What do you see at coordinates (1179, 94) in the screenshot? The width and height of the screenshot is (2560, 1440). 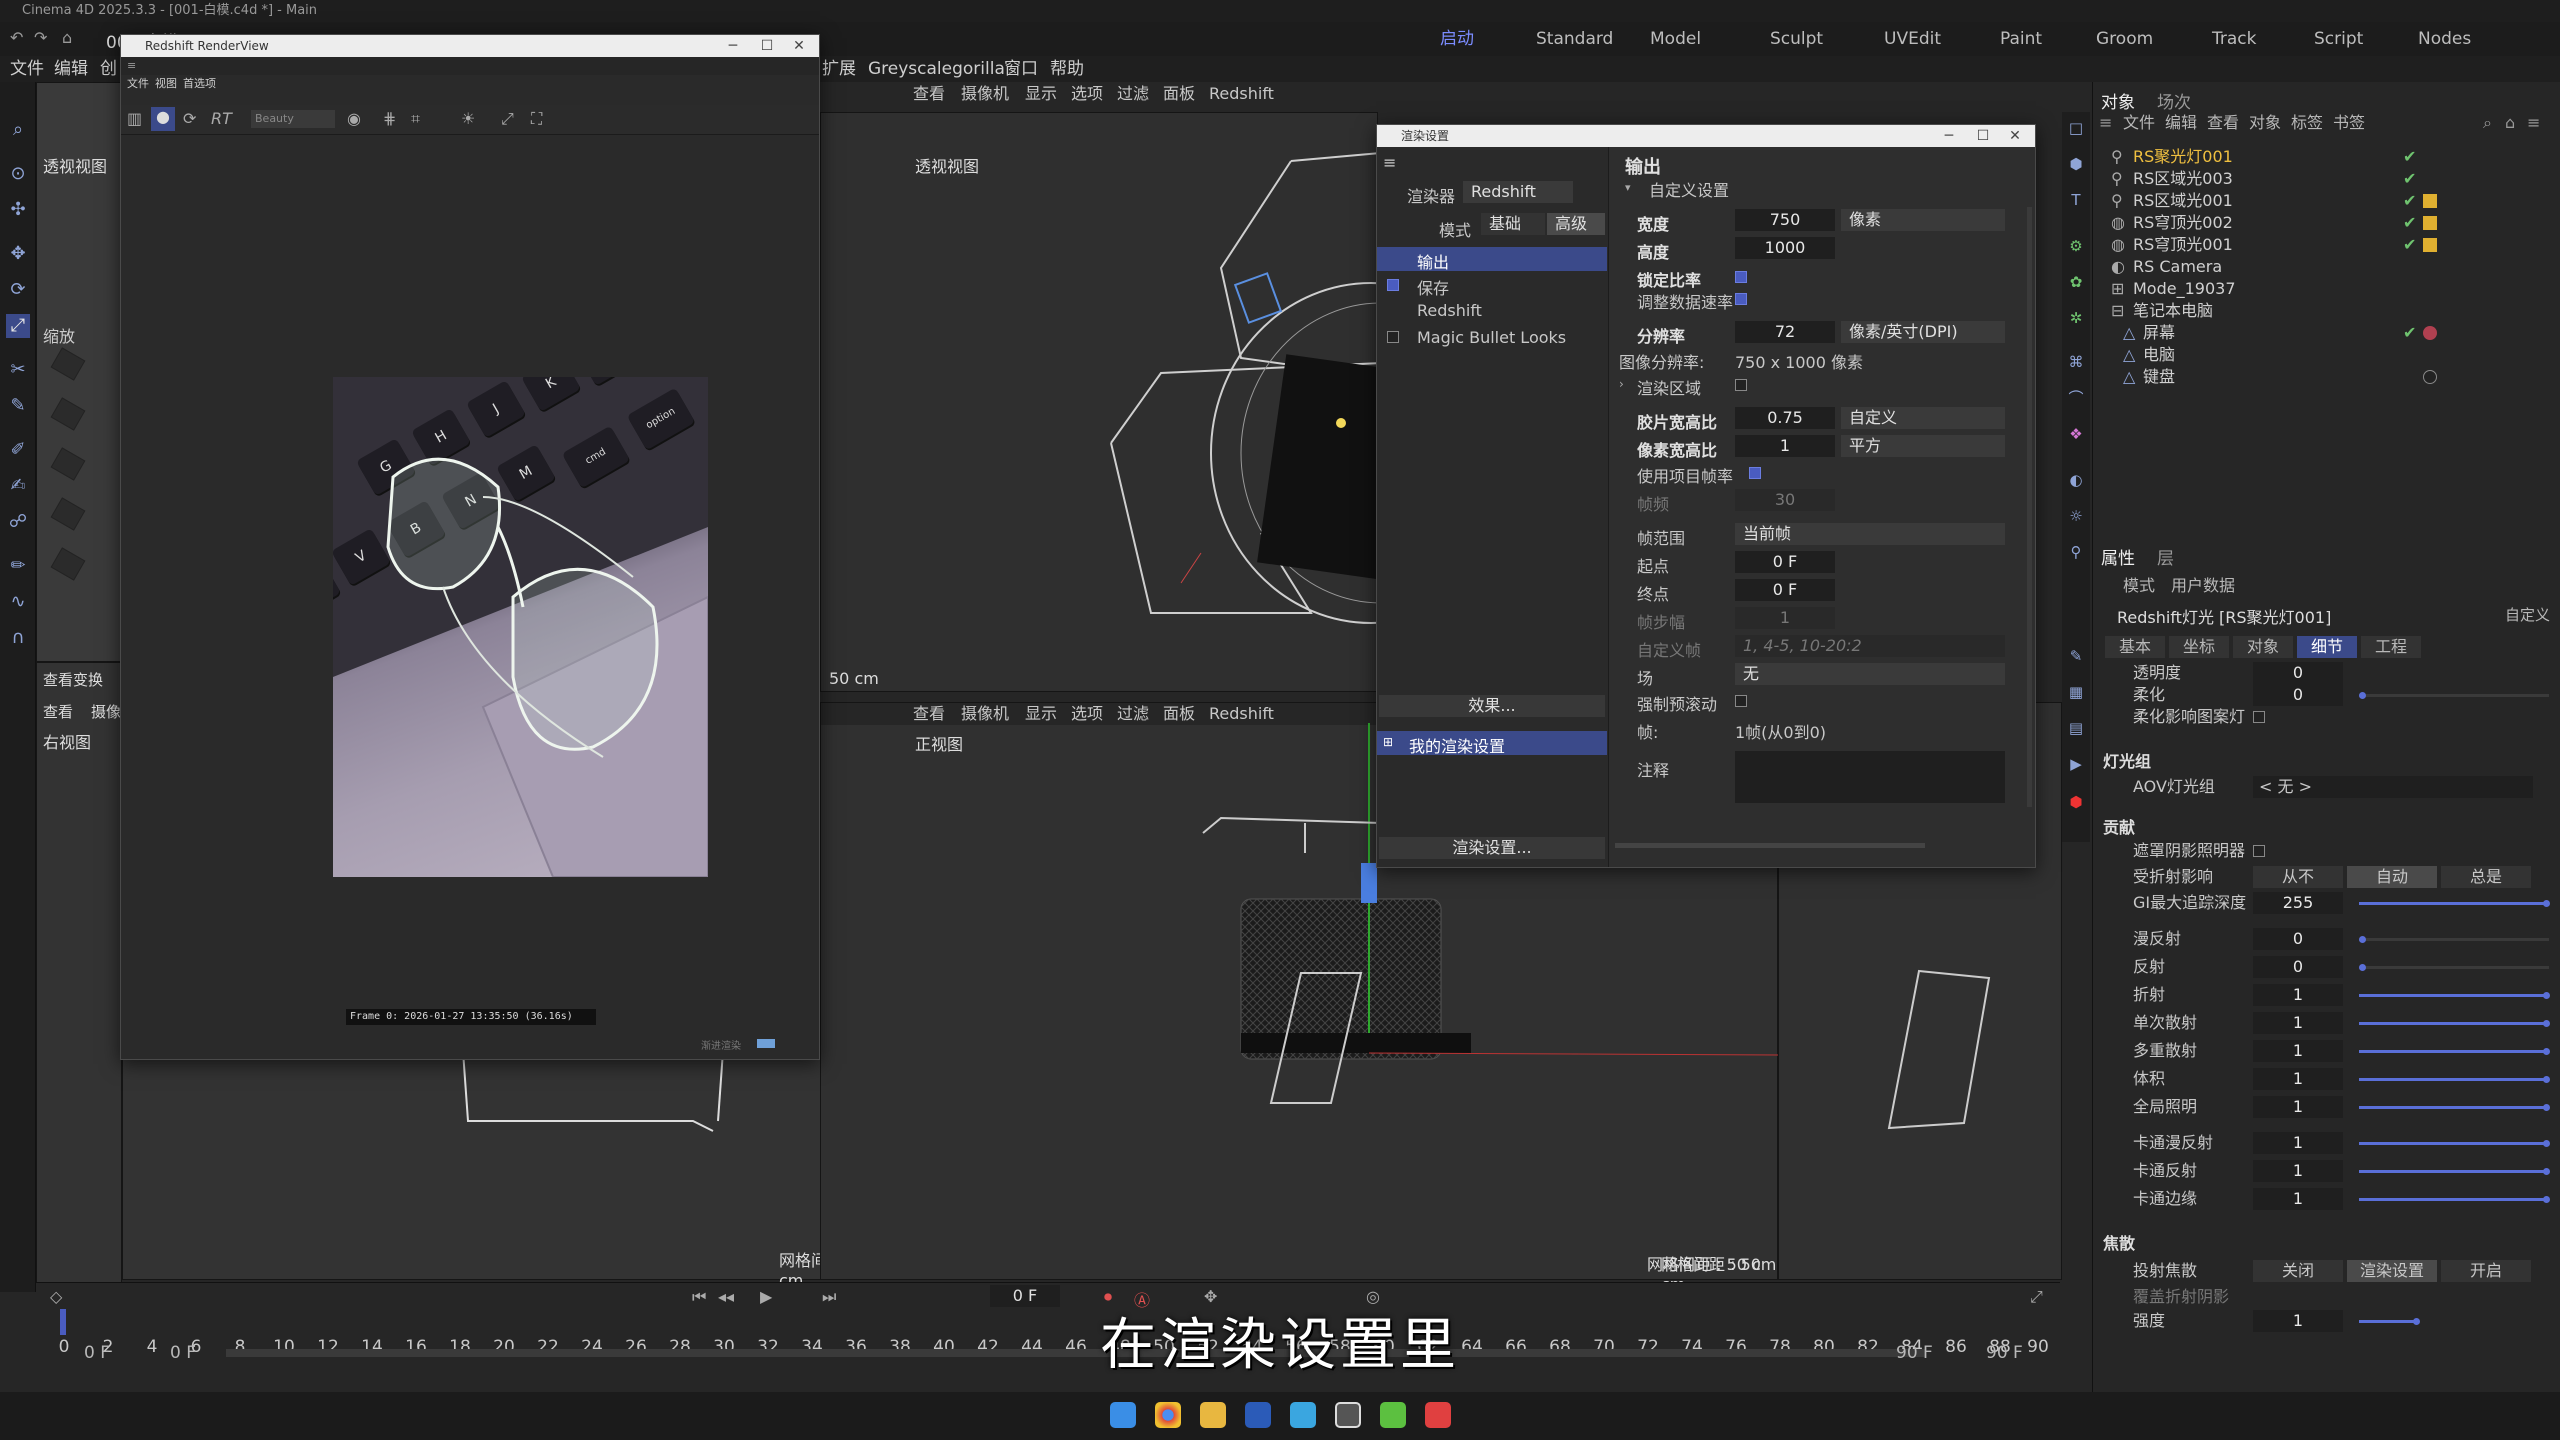 I see `vp-menu-panel: 面板` at bounding box center [1179, 94].